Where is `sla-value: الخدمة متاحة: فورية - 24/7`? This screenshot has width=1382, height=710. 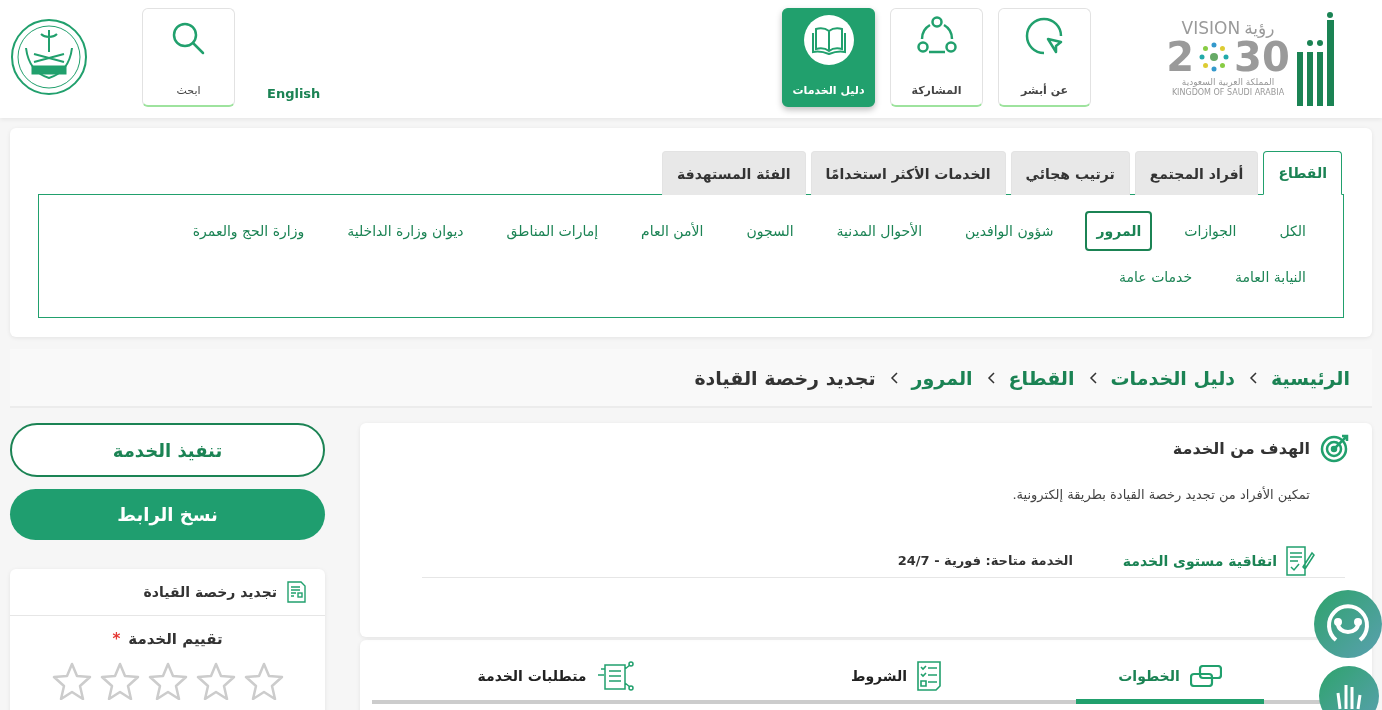
sla-value: الخدمة متاحة: فورية - 24/7 is located at coordinates (985, 560).